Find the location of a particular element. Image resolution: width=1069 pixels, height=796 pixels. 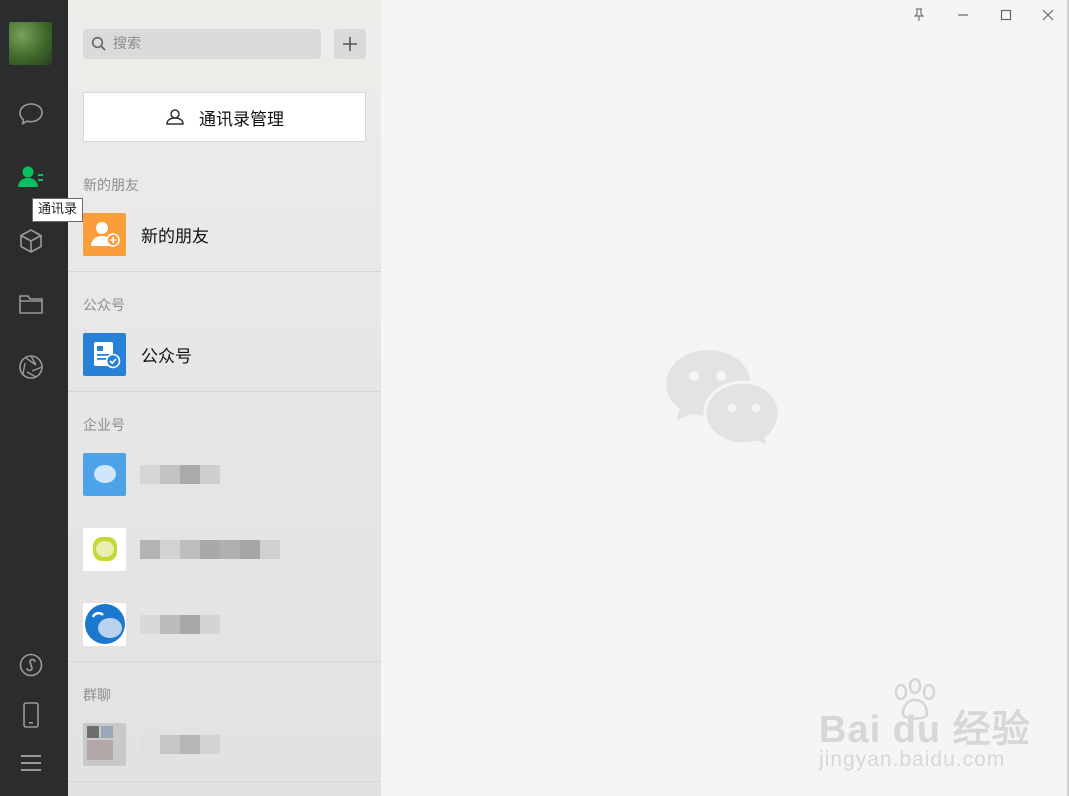

list-item-group-chat is located at coordinates (224, 744).